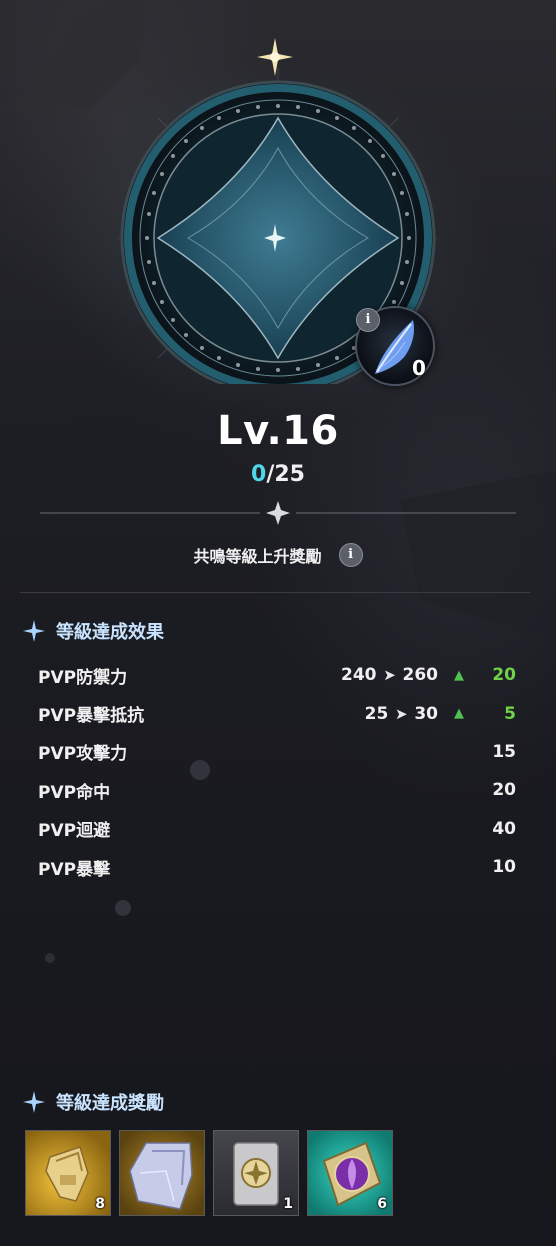 This screenshot has height=1246, width=556. What do you see at coordinates (161, 1176) in the screenshot?
I see `silver-cloak-icon` at bounding box center [161, 1176].